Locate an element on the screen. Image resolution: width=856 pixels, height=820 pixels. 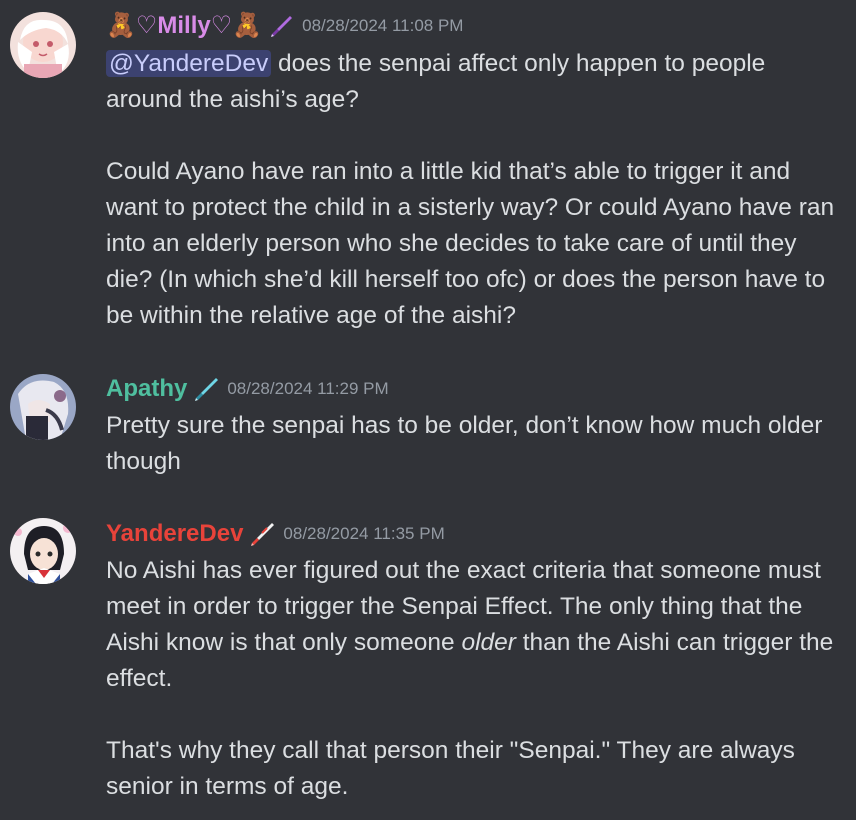
username: YandereDev is located at coordinates (174, 534).